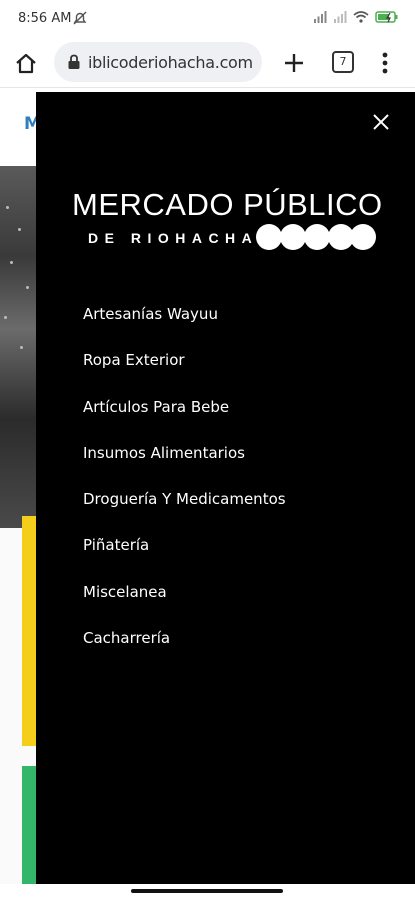 The image size is (415, 900). Describe the element at coordinates (170, 62) in the screenshot. I see `url-text: iblicoderiohacha.com` at that location.